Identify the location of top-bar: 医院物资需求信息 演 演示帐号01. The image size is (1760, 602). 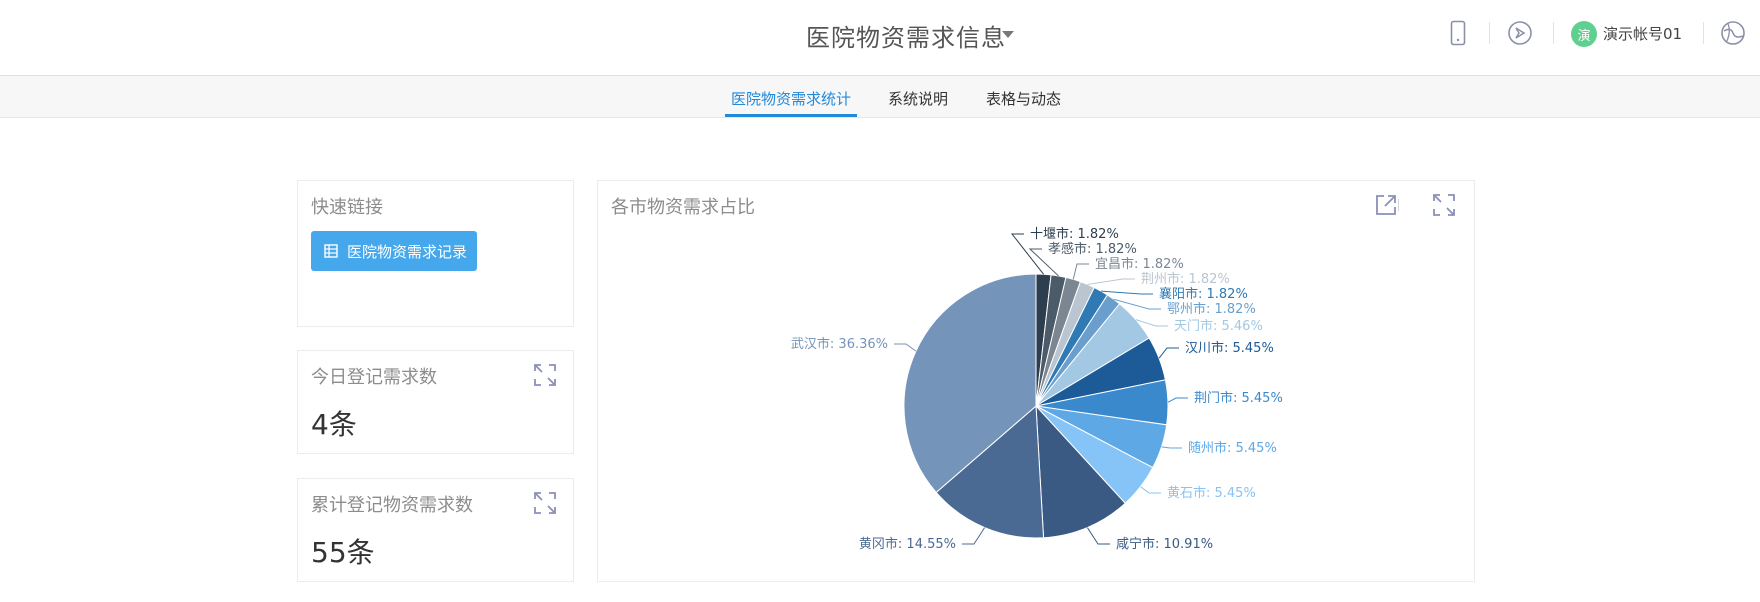
(880, 38).